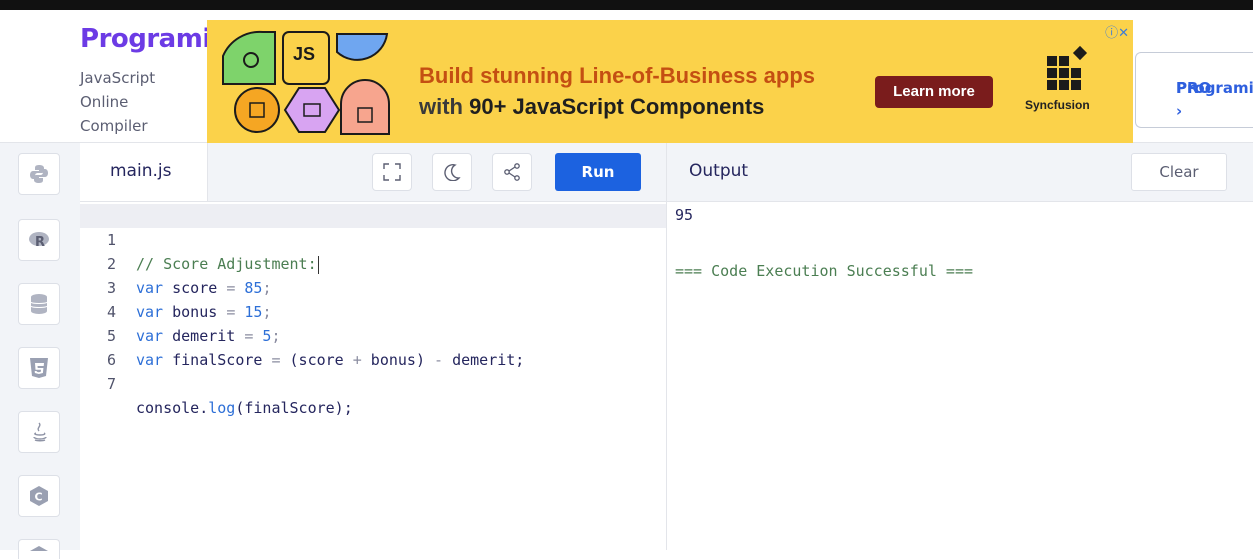 The height and width of the screenshot is (559, 1253). I want to click on subtitle-line: JavaScript, so click(118, 78).